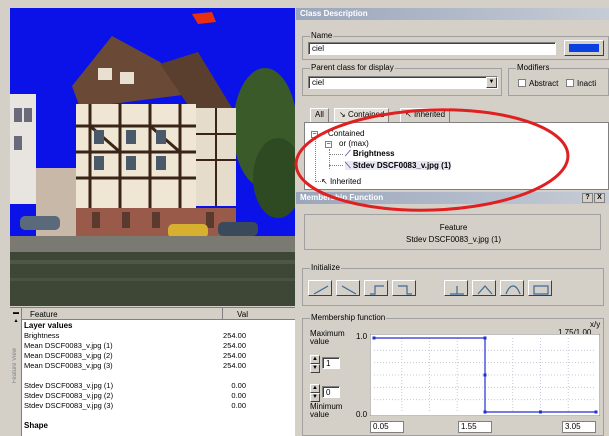 This screenshot has height=436, width=609. What do you see at coordinates (533, 67) in the screenshot?
I see `modifiers-label: Modifiers` at bounding box center [533, 67].